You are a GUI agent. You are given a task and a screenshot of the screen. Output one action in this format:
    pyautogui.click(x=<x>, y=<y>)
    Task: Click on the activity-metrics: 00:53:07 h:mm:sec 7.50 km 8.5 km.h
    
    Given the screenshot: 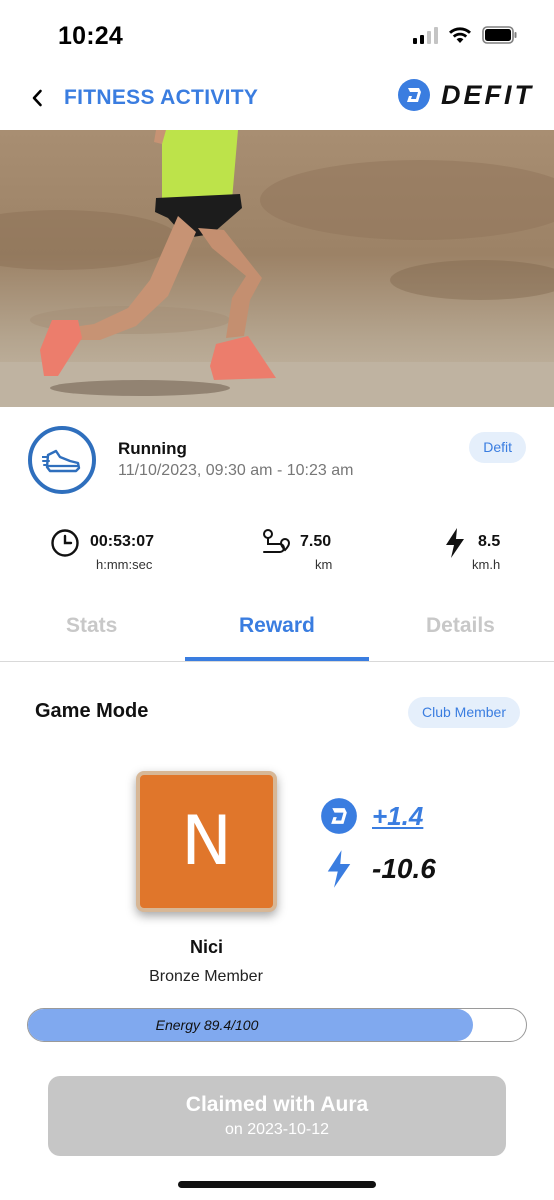 What is the action you would take?
    pyautogui.click(x=277, y=552)
    